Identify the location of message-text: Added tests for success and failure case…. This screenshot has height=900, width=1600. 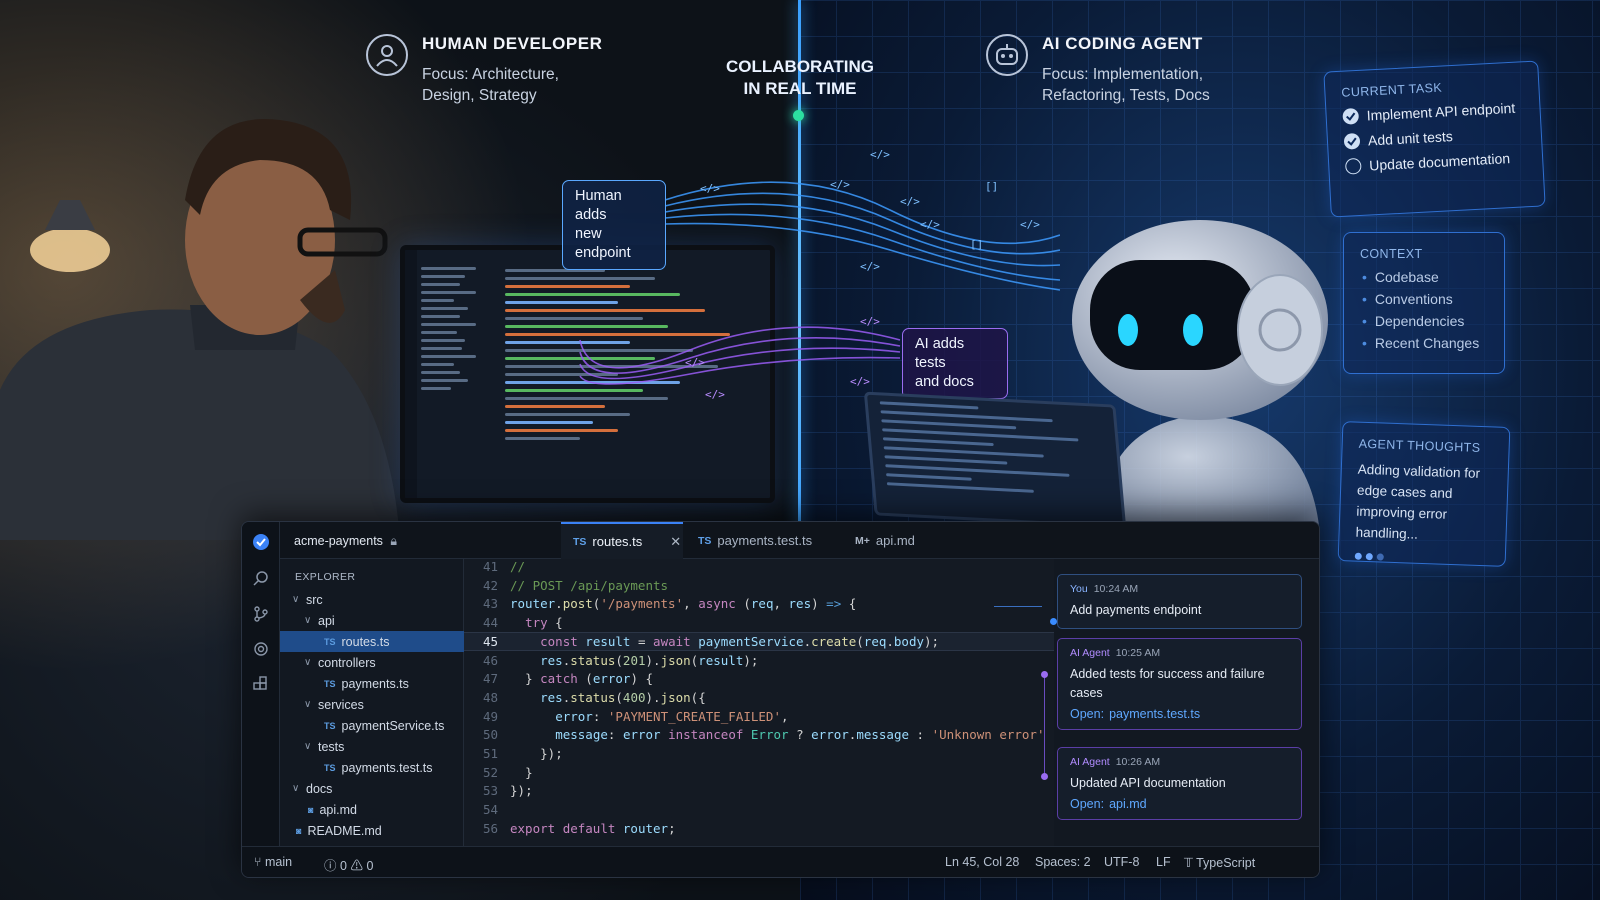
(1167, 683).